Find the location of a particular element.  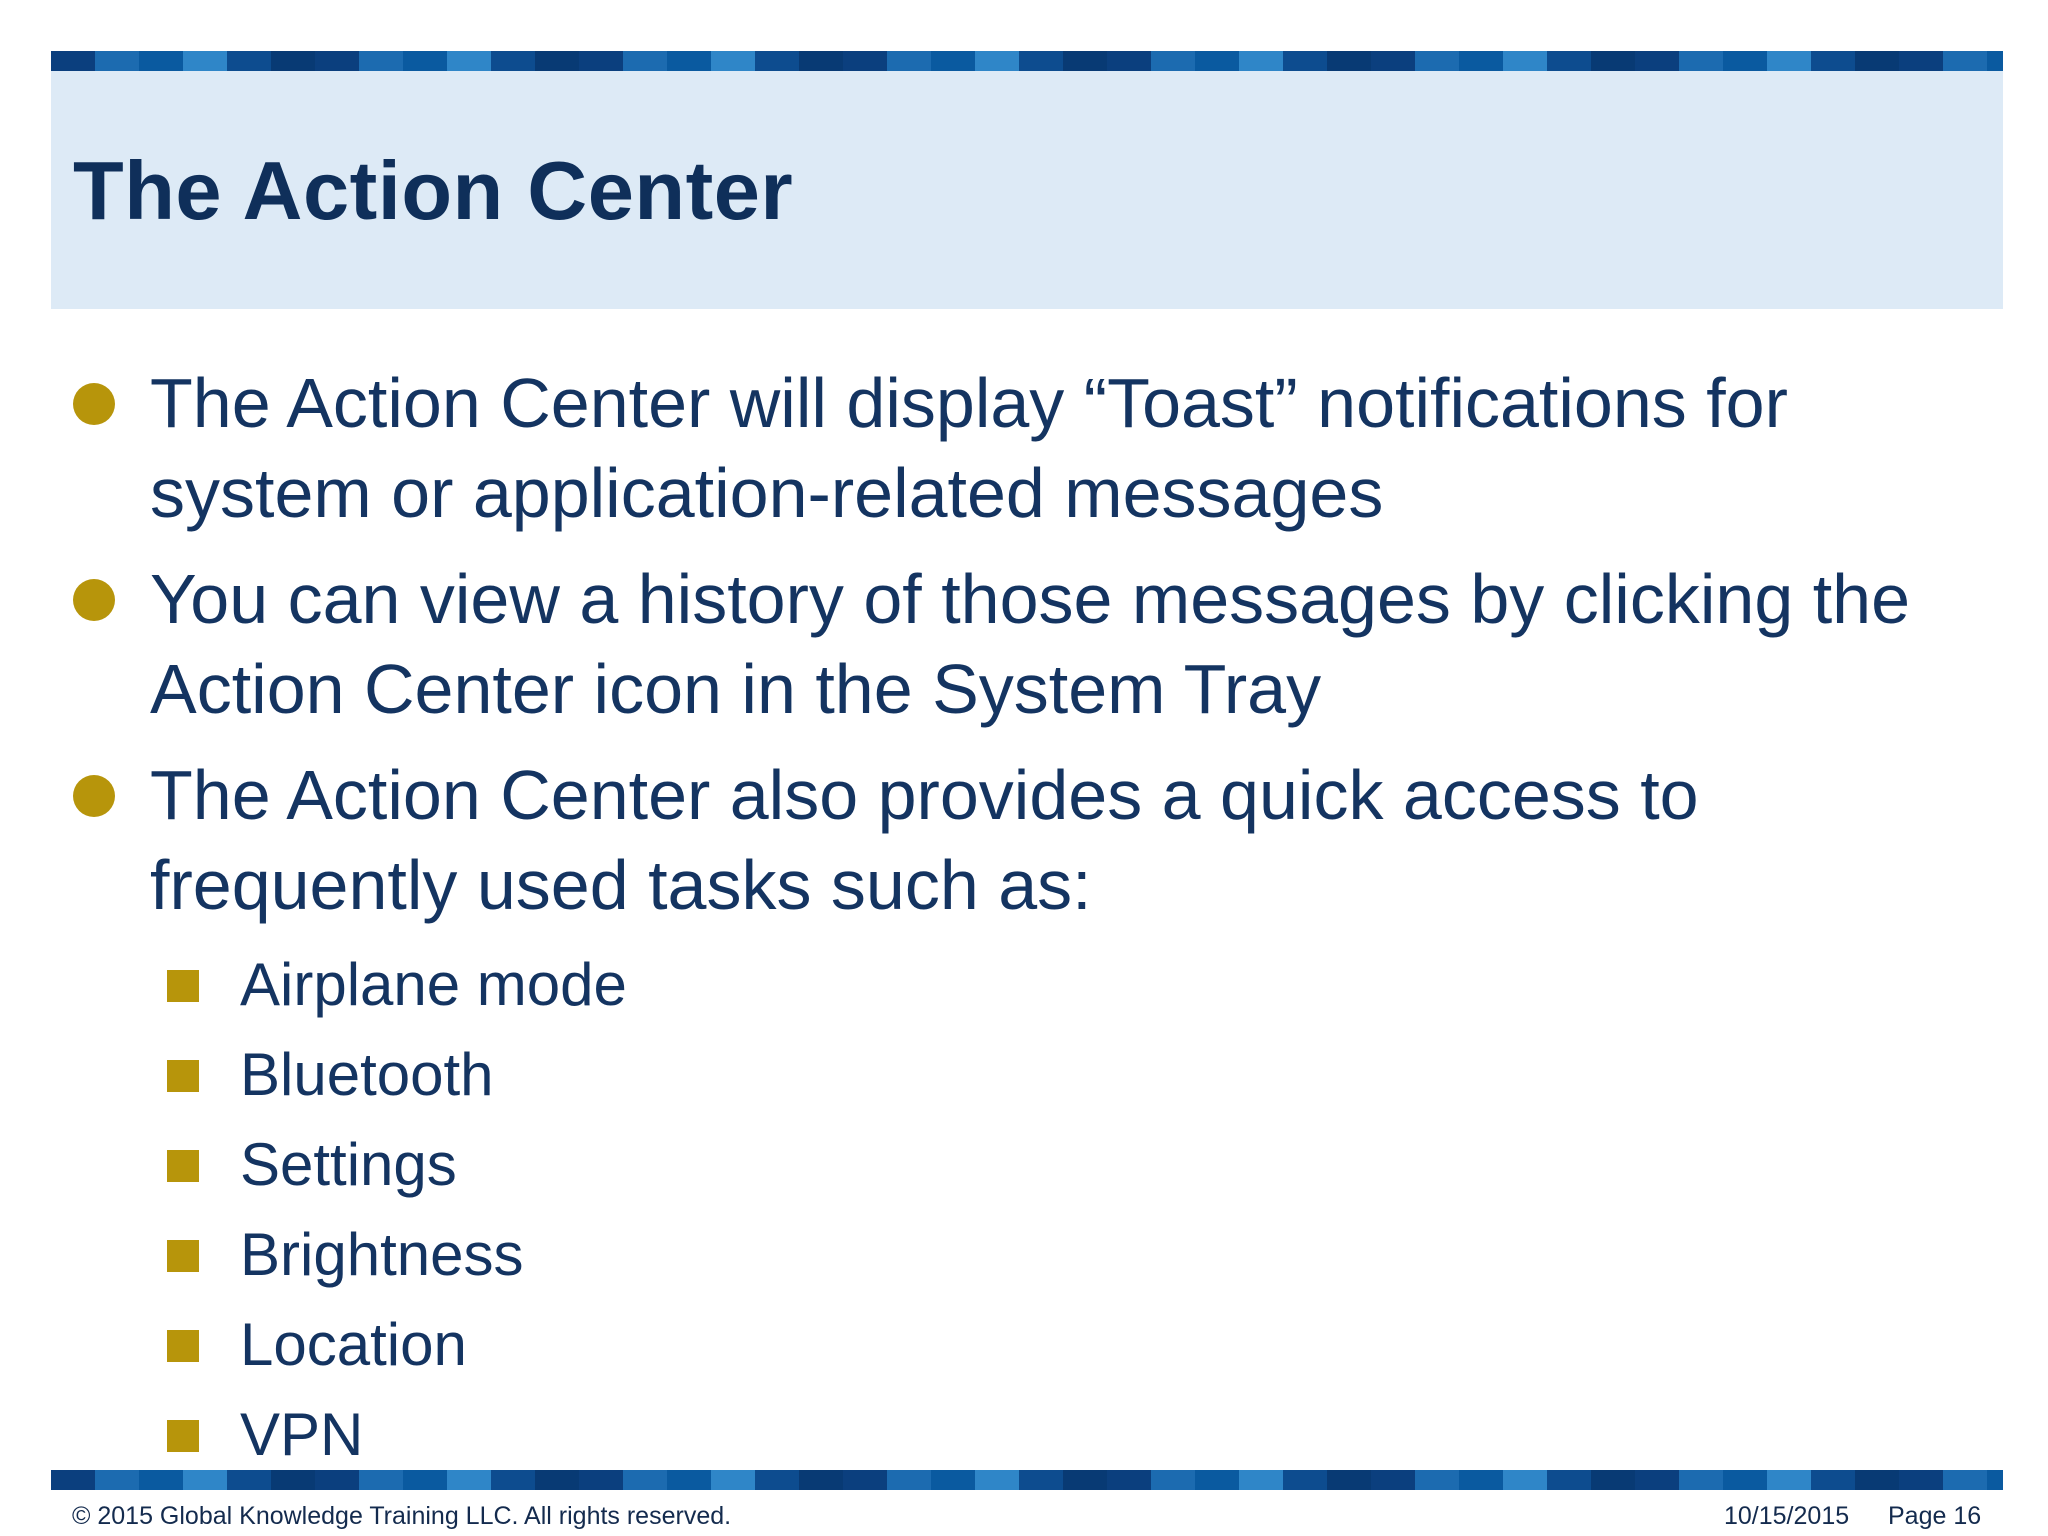

slide-title: The Action Center is located at coordinates (433, 190).